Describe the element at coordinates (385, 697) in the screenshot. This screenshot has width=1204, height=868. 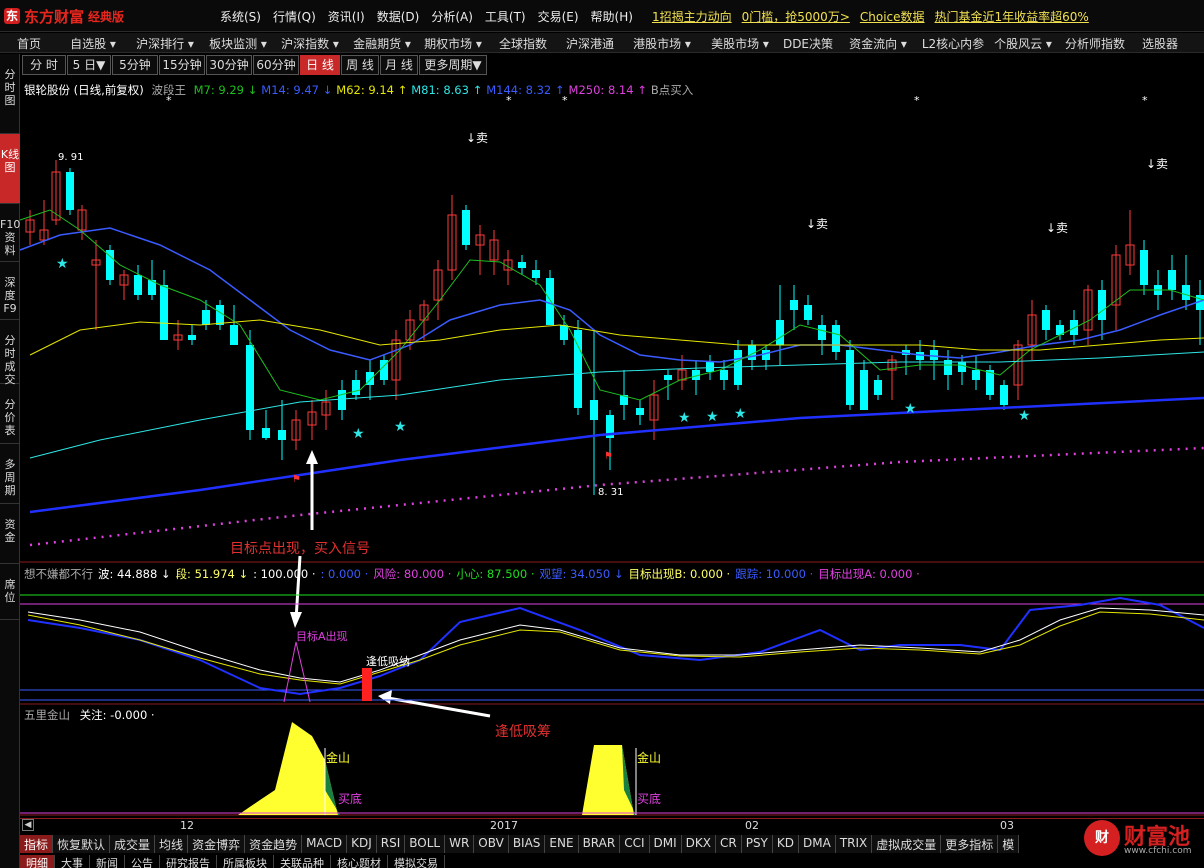
I see `accumulate-arrowhead` at that location.